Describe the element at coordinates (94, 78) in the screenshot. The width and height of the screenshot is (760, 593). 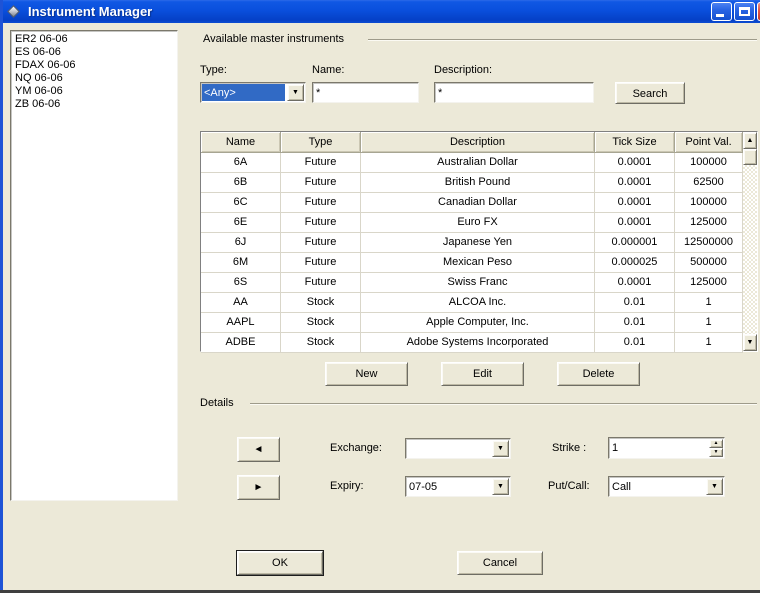
I see `list-item: NQ 06-06` at that location.